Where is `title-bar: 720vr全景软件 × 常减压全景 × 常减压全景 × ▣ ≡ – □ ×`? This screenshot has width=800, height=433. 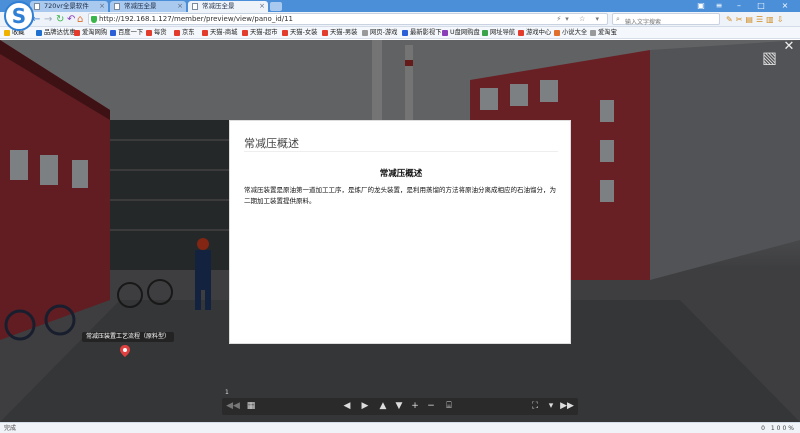
title-bar: 720vr全景软件 × 常减压全景 × 常减压全景 × ▣ ≡ – □ × is located at coordinates (400, 6).